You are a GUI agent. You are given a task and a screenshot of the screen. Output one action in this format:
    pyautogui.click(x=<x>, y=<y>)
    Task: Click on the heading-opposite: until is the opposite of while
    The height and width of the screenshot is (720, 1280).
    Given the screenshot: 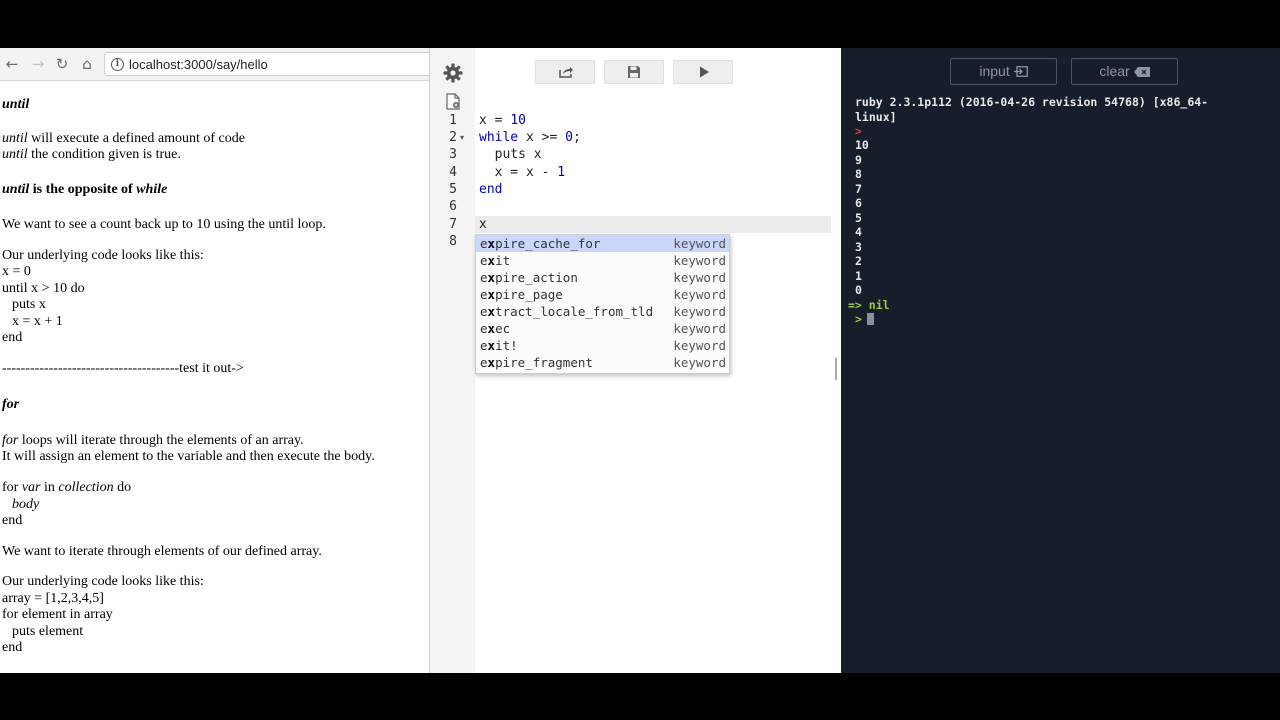 What is the action you would take?
    pyautogui.click(x=85, y=189)
    